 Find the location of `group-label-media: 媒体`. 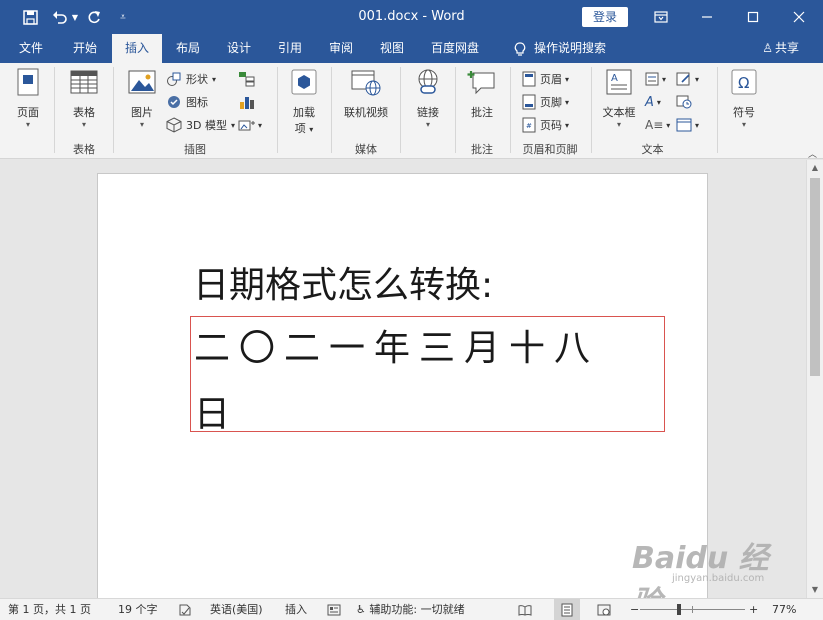

group-label-media: 媒体 is located at coordinates (366, 149).